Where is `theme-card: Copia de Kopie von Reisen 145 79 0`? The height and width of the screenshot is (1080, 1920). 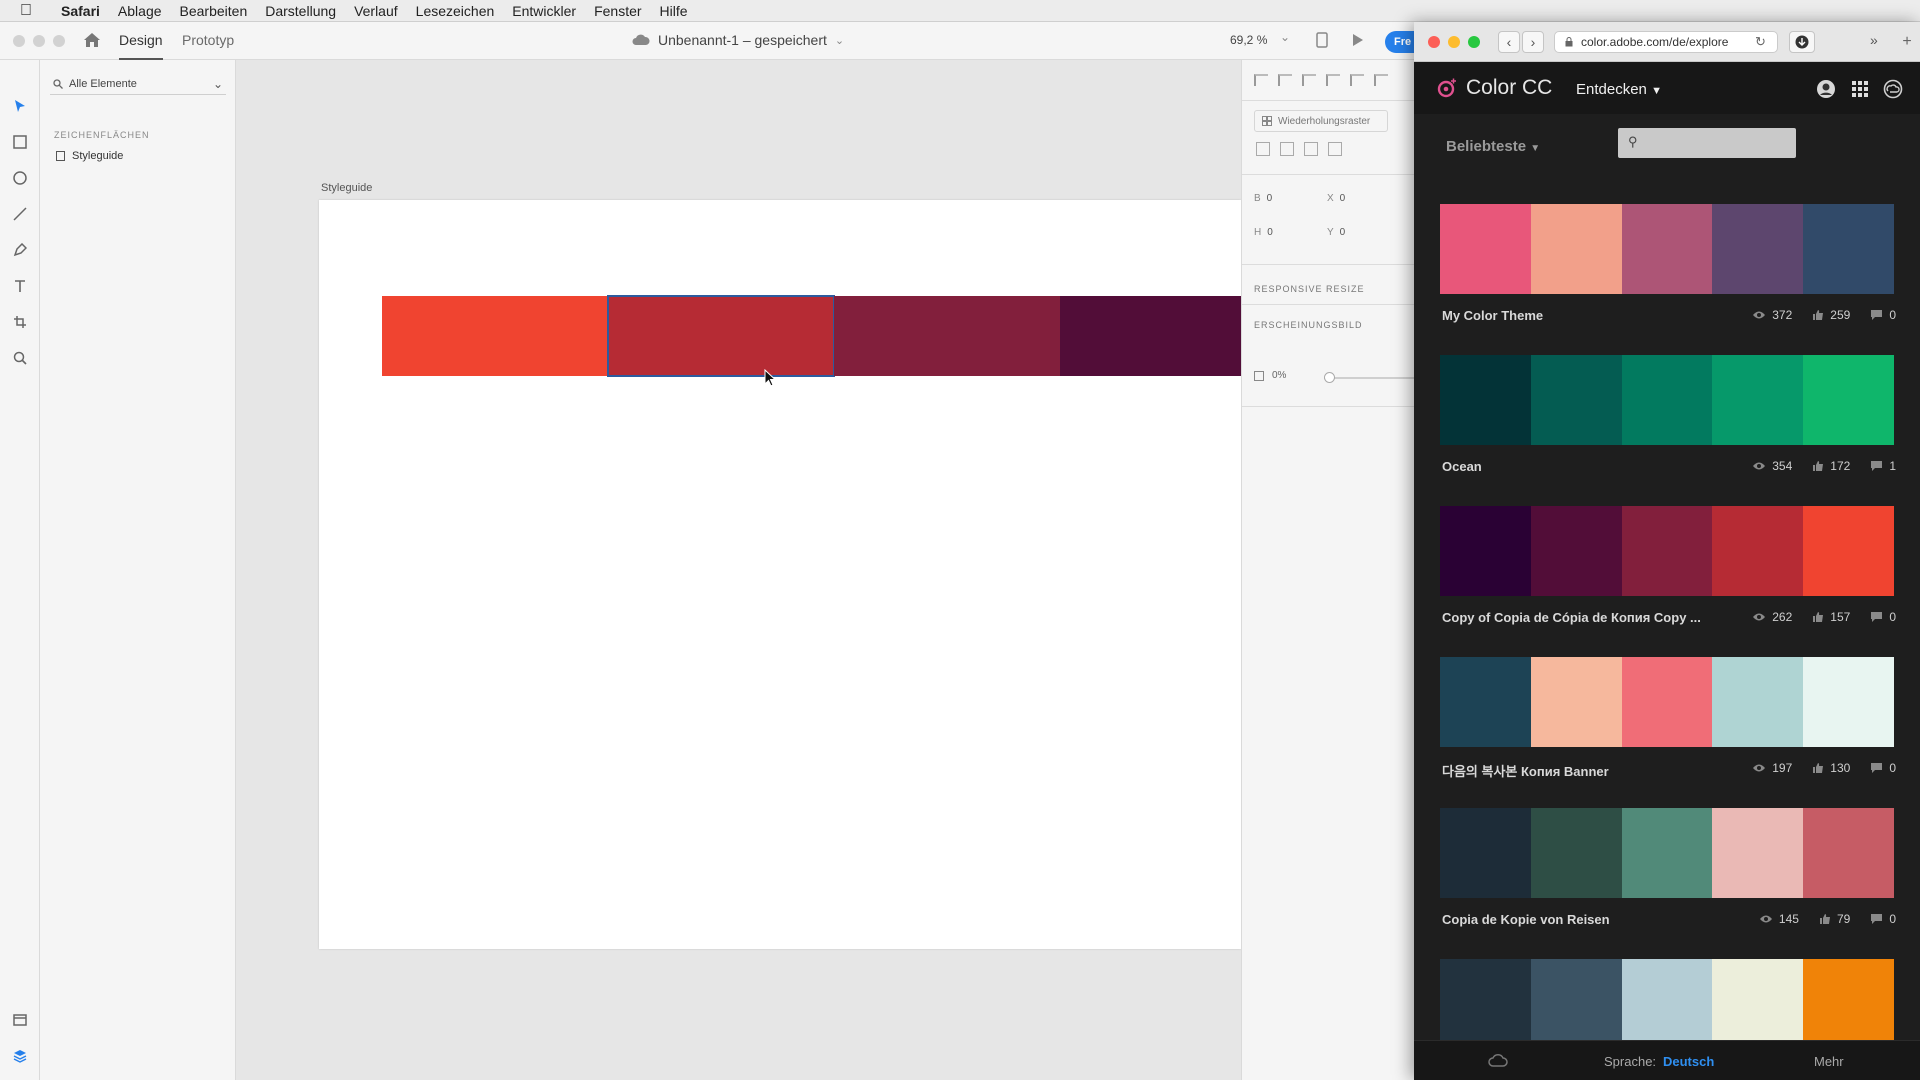
theme-card: Copia de Kopie von Reisen 145 79 0 is located at coordinates (1668, 870).